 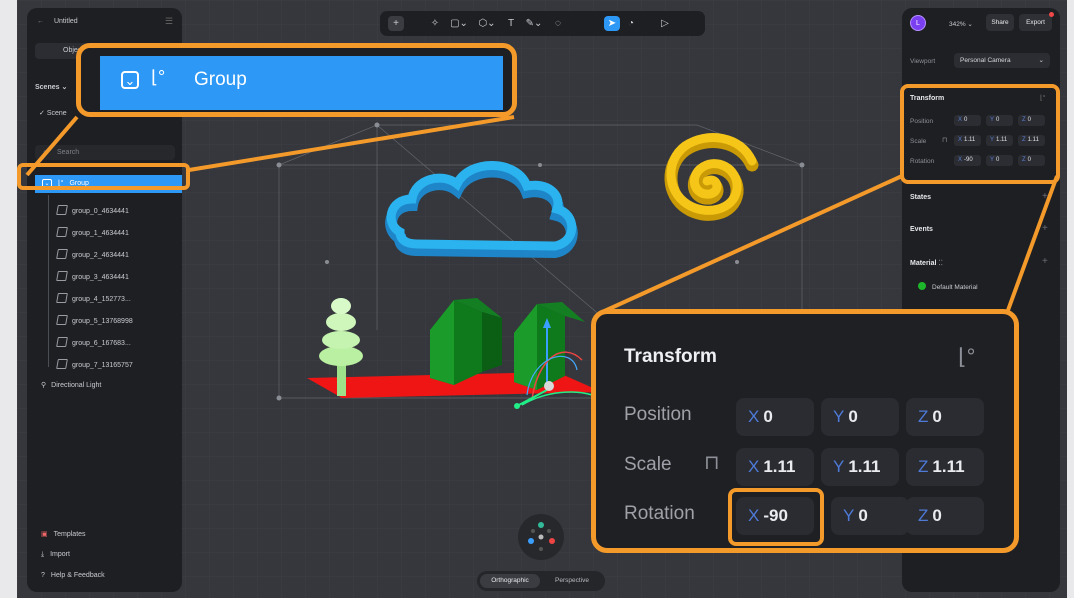 I want to click on zoom-scale-y: Y 1.11, so click(x=860, y=467).